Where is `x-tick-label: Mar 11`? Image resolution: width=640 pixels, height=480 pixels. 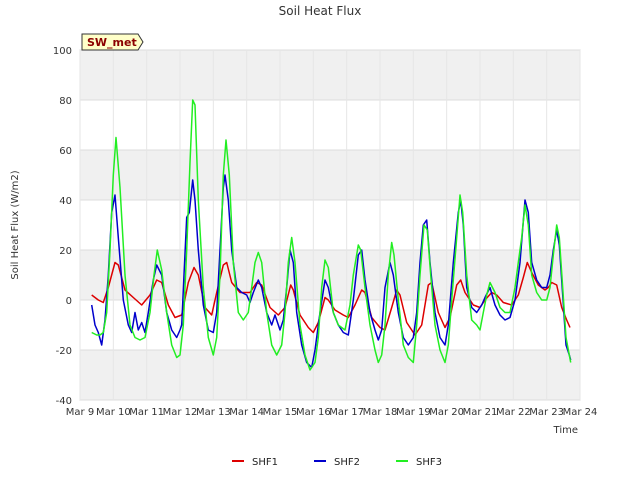 x-tick-label: Mar 11 is located at coordinates (146, 412).